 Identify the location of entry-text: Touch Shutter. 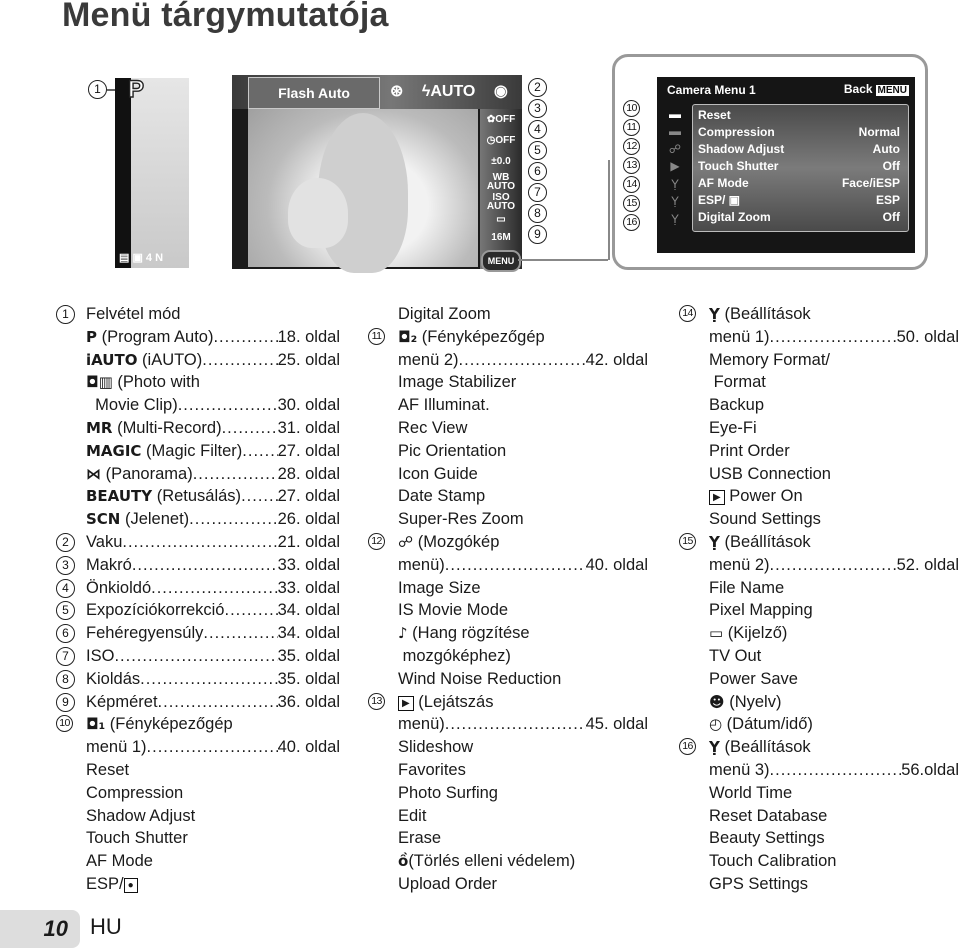
(137, 838).